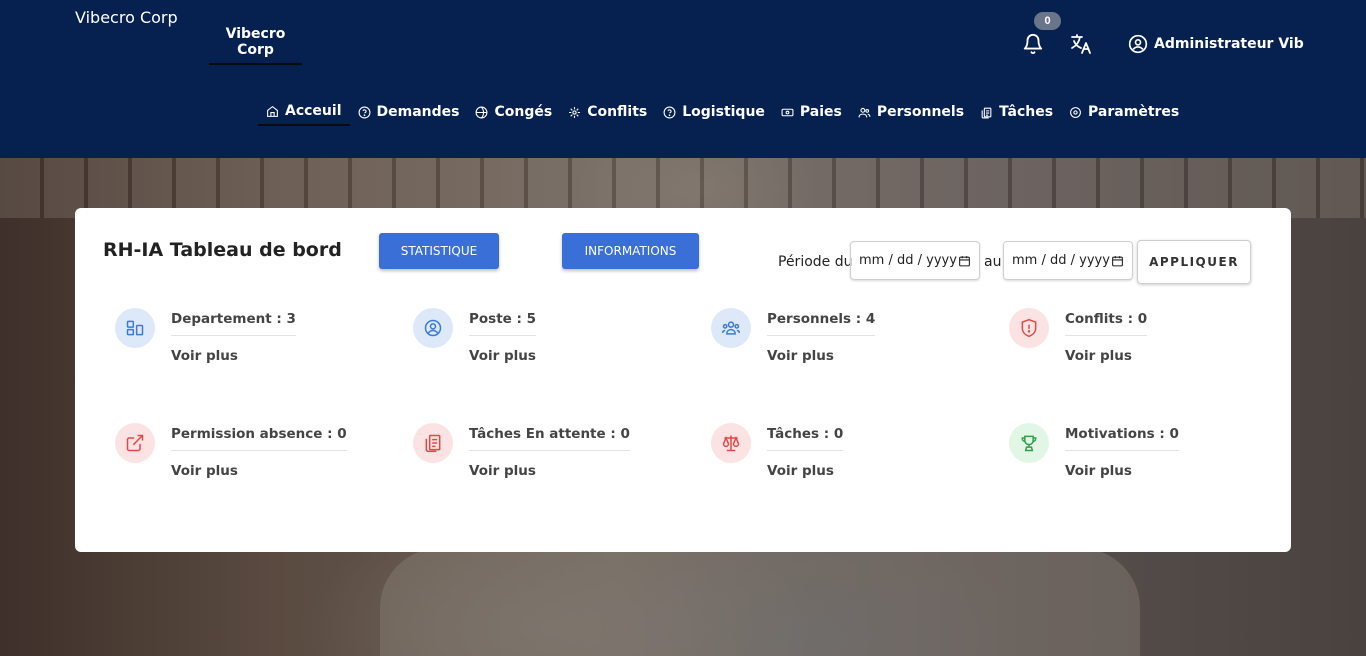 This screenshot has width=1366, height=656. Describe the element at coordinates (805, 438) in the screenshot. I see `stat-label: Tâches : 0` at that location.